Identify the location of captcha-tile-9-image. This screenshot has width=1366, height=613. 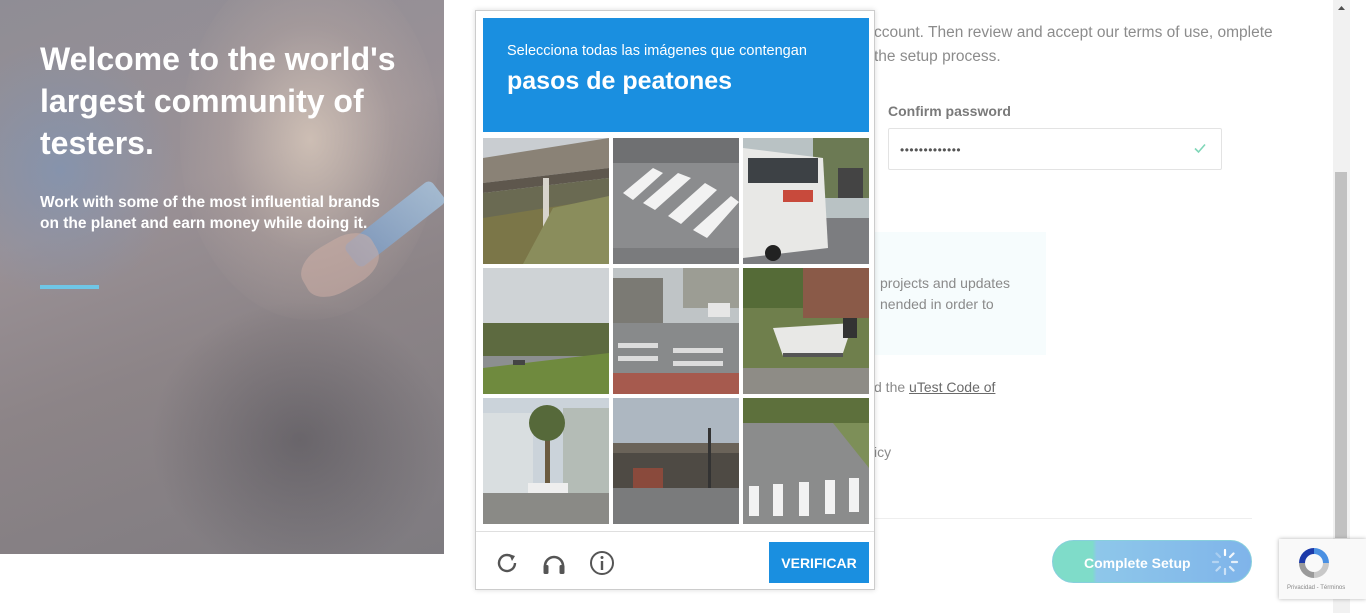
(806, 461).